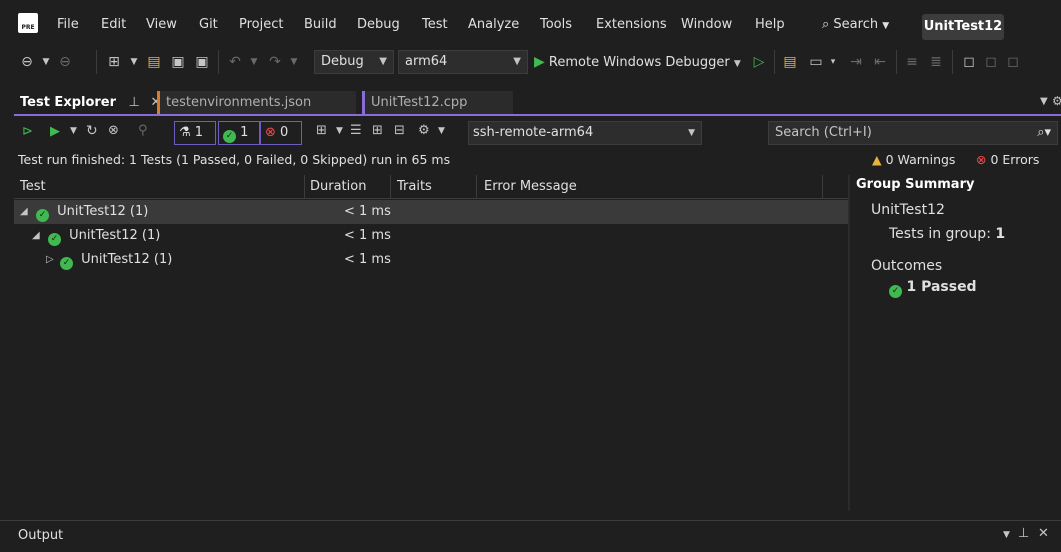  Describe the element at coordinates (912, 62) in the screenshot. I see `comment-icon: ≡` at that location.